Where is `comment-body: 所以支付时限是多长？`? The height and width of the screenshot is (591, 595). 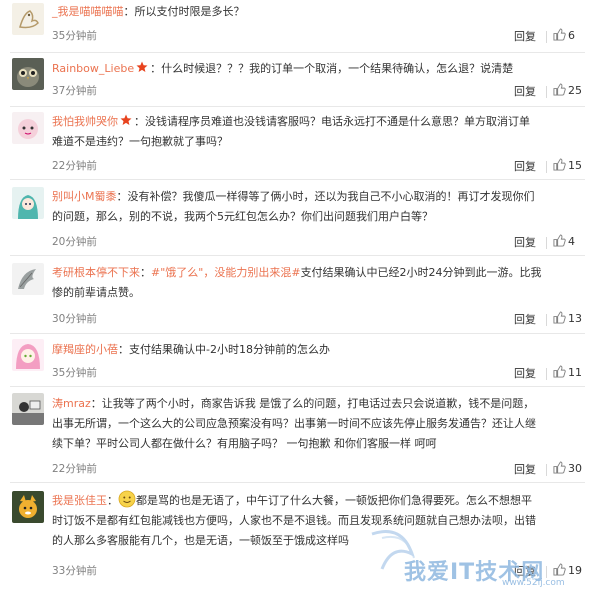
comment-body: 所以支付时限是多长？ is located at coordinates (189, 11).